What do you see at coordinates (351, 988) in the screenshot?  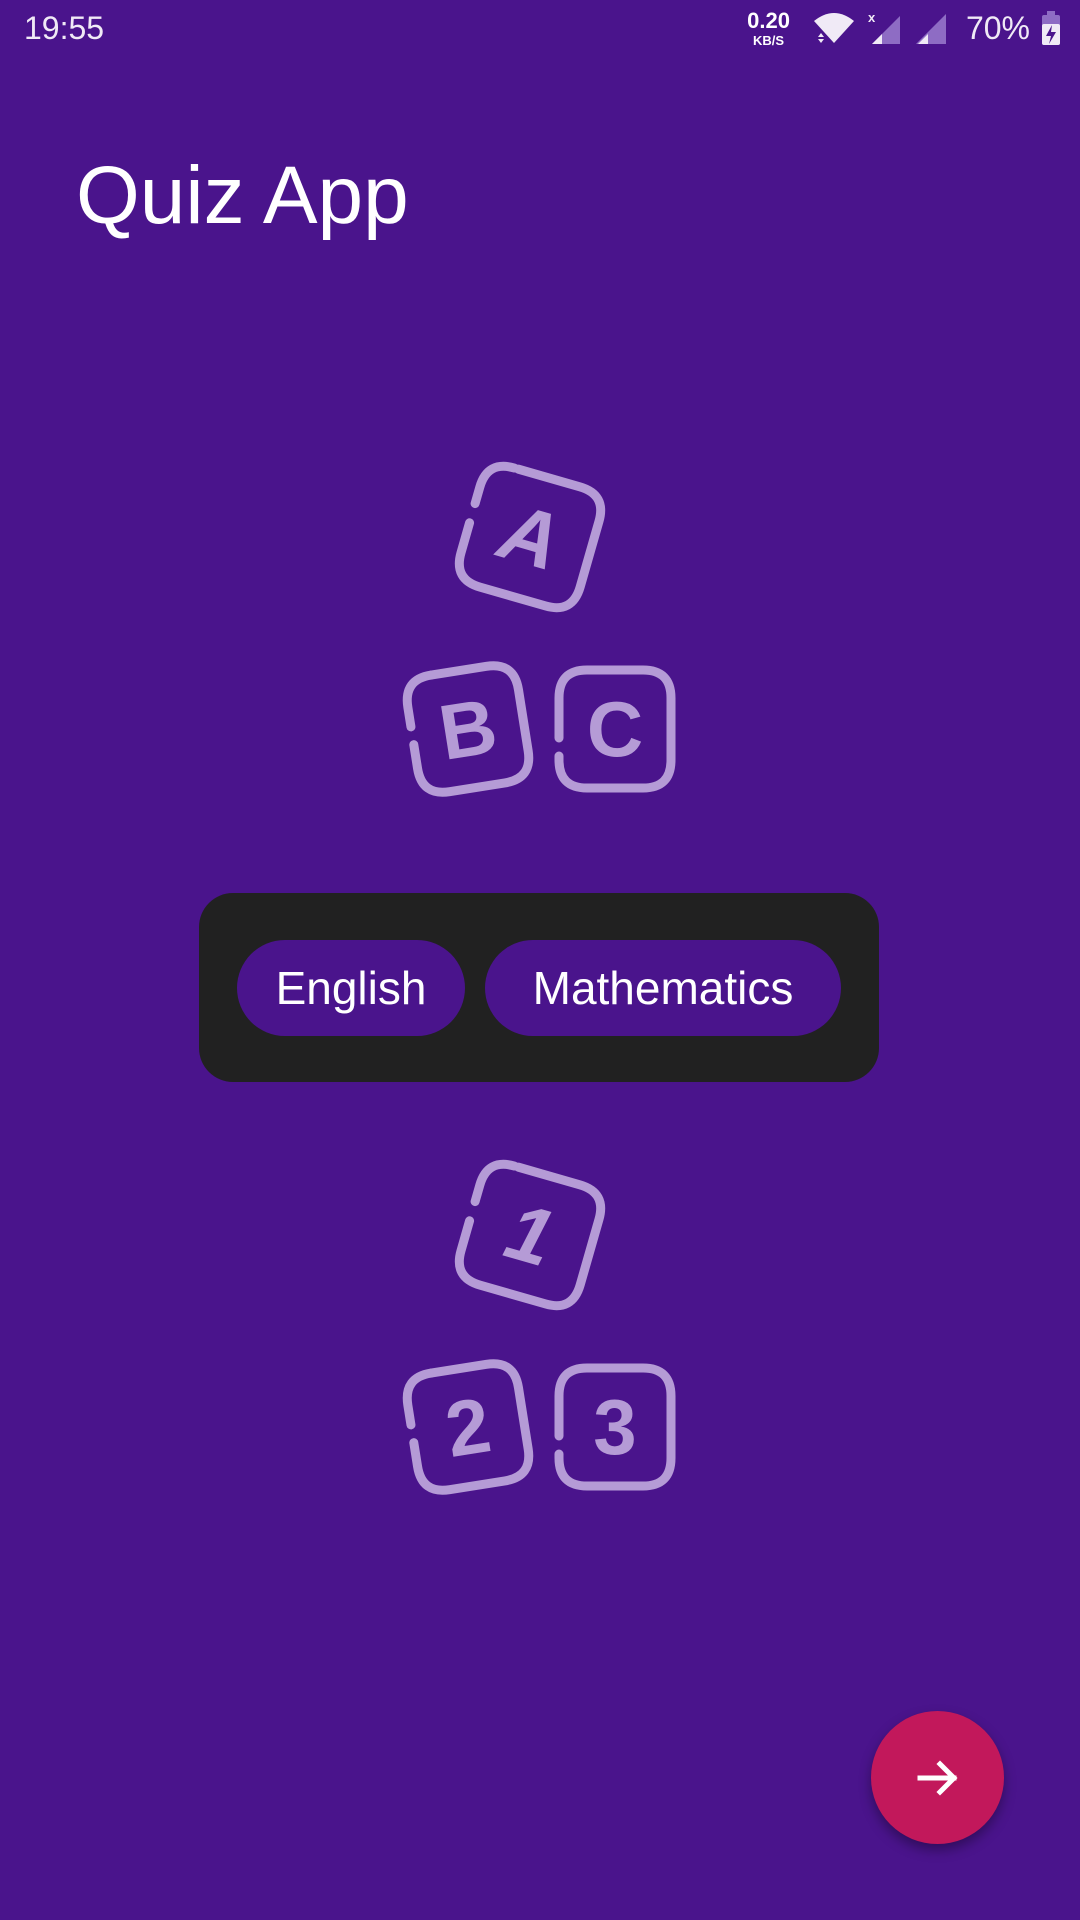 I see `english-chip: English` at bounding box center [351, 988].